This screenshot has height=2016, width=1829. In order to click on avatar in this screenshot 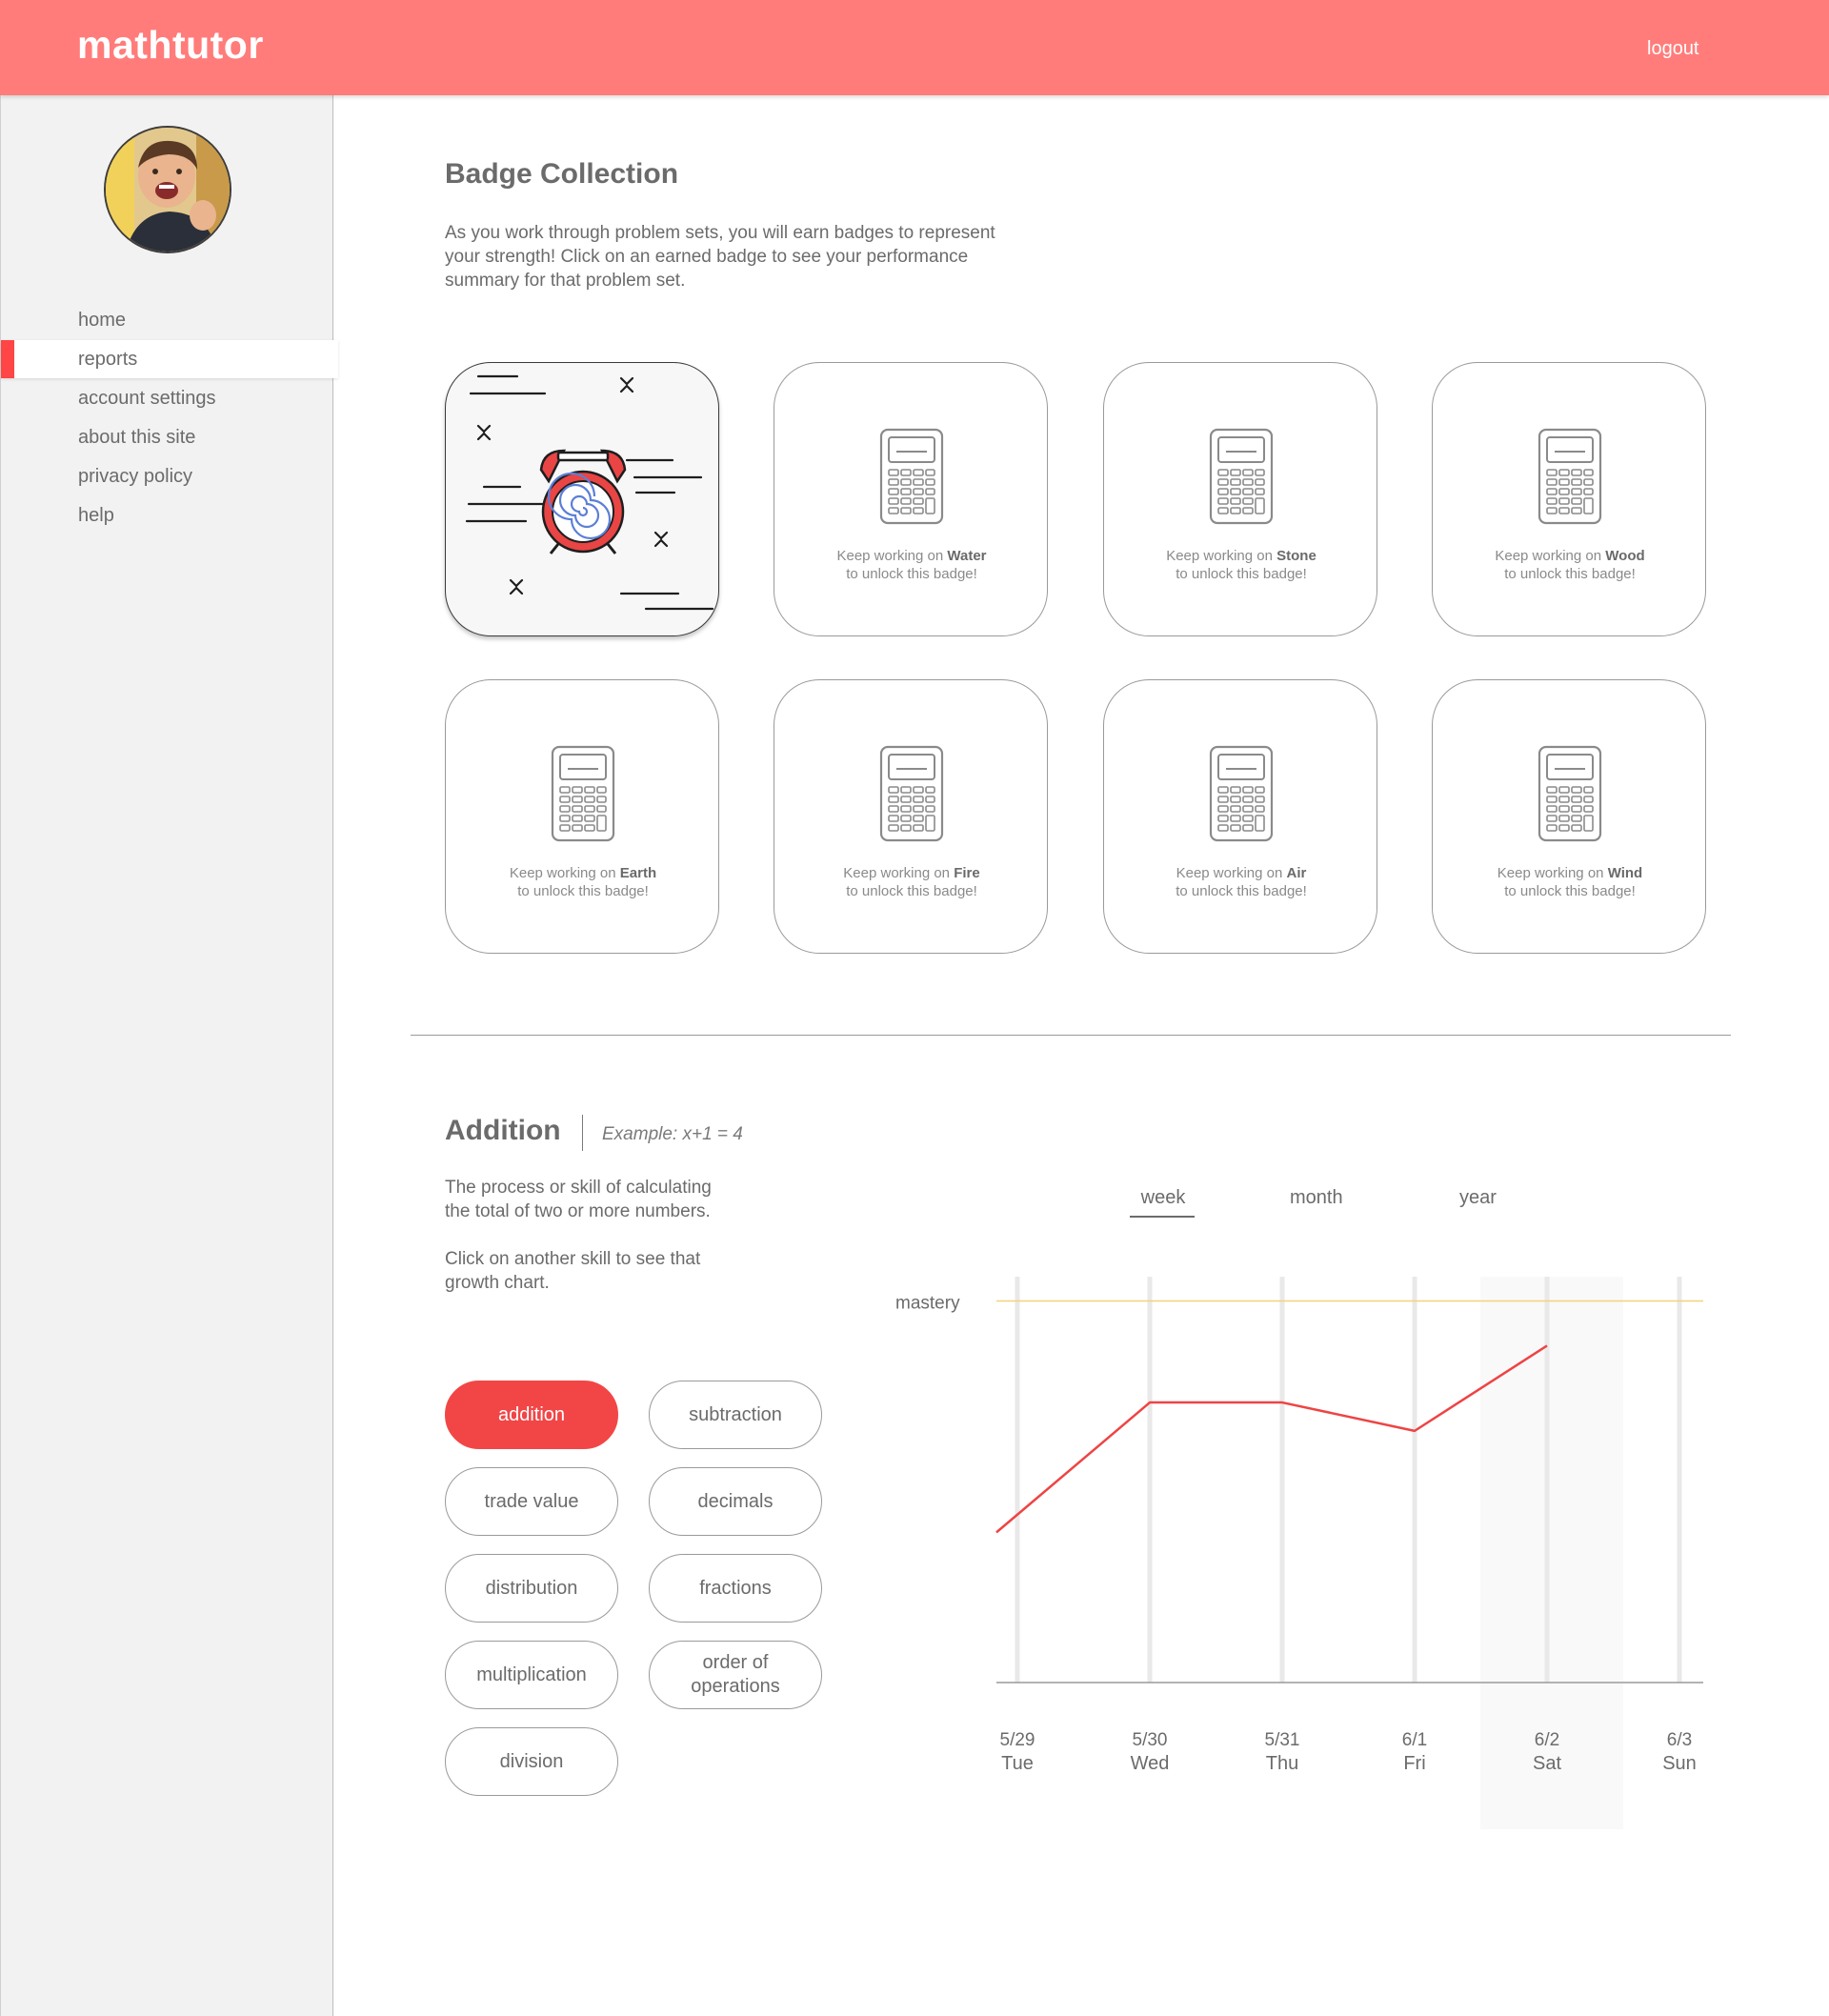, I will do `click(168, 189)`.